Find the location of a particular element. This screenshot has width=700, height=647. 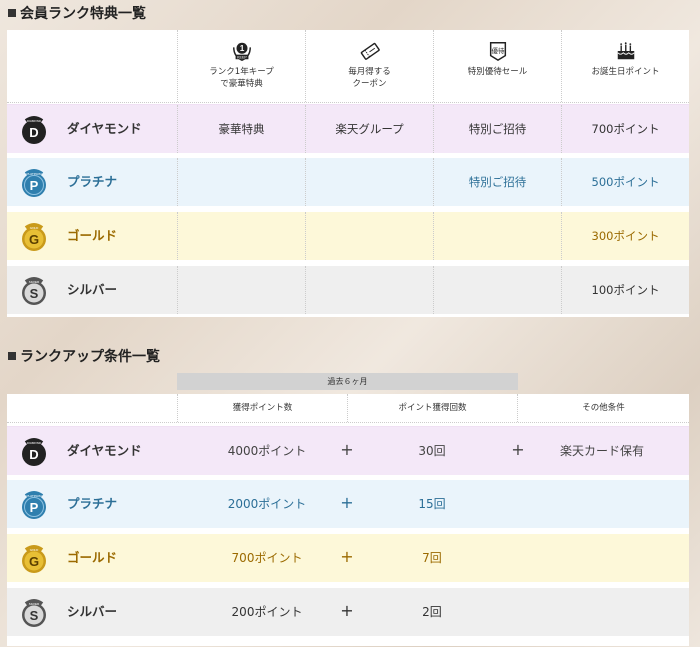

svg-text: 1 is located at coordinates (241, 48).